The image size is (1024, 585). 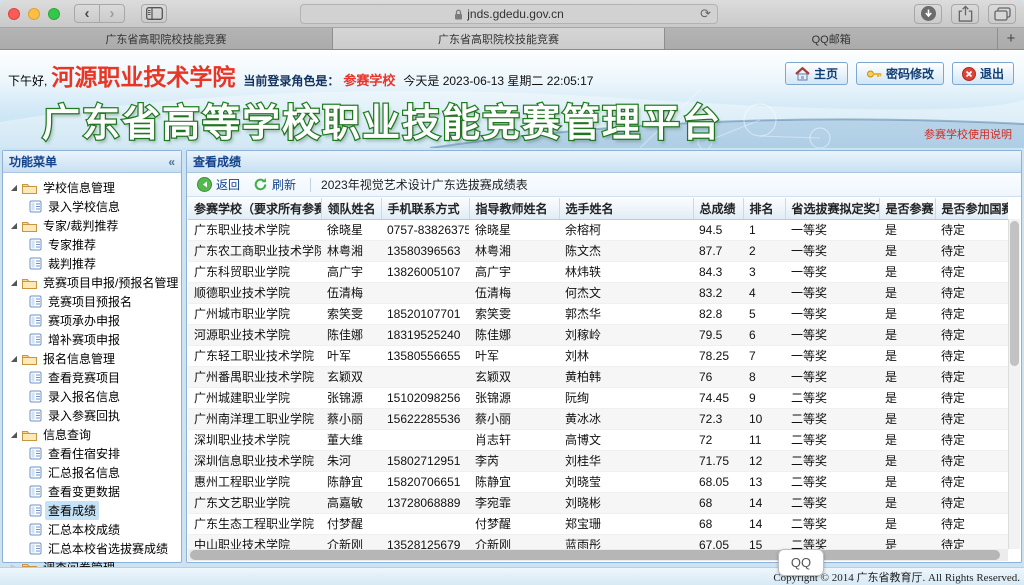 What do you see at coordinates (907, 209) in the screenshot?
I see `column-header: 是否参赛` at bounding box center [907, 209].